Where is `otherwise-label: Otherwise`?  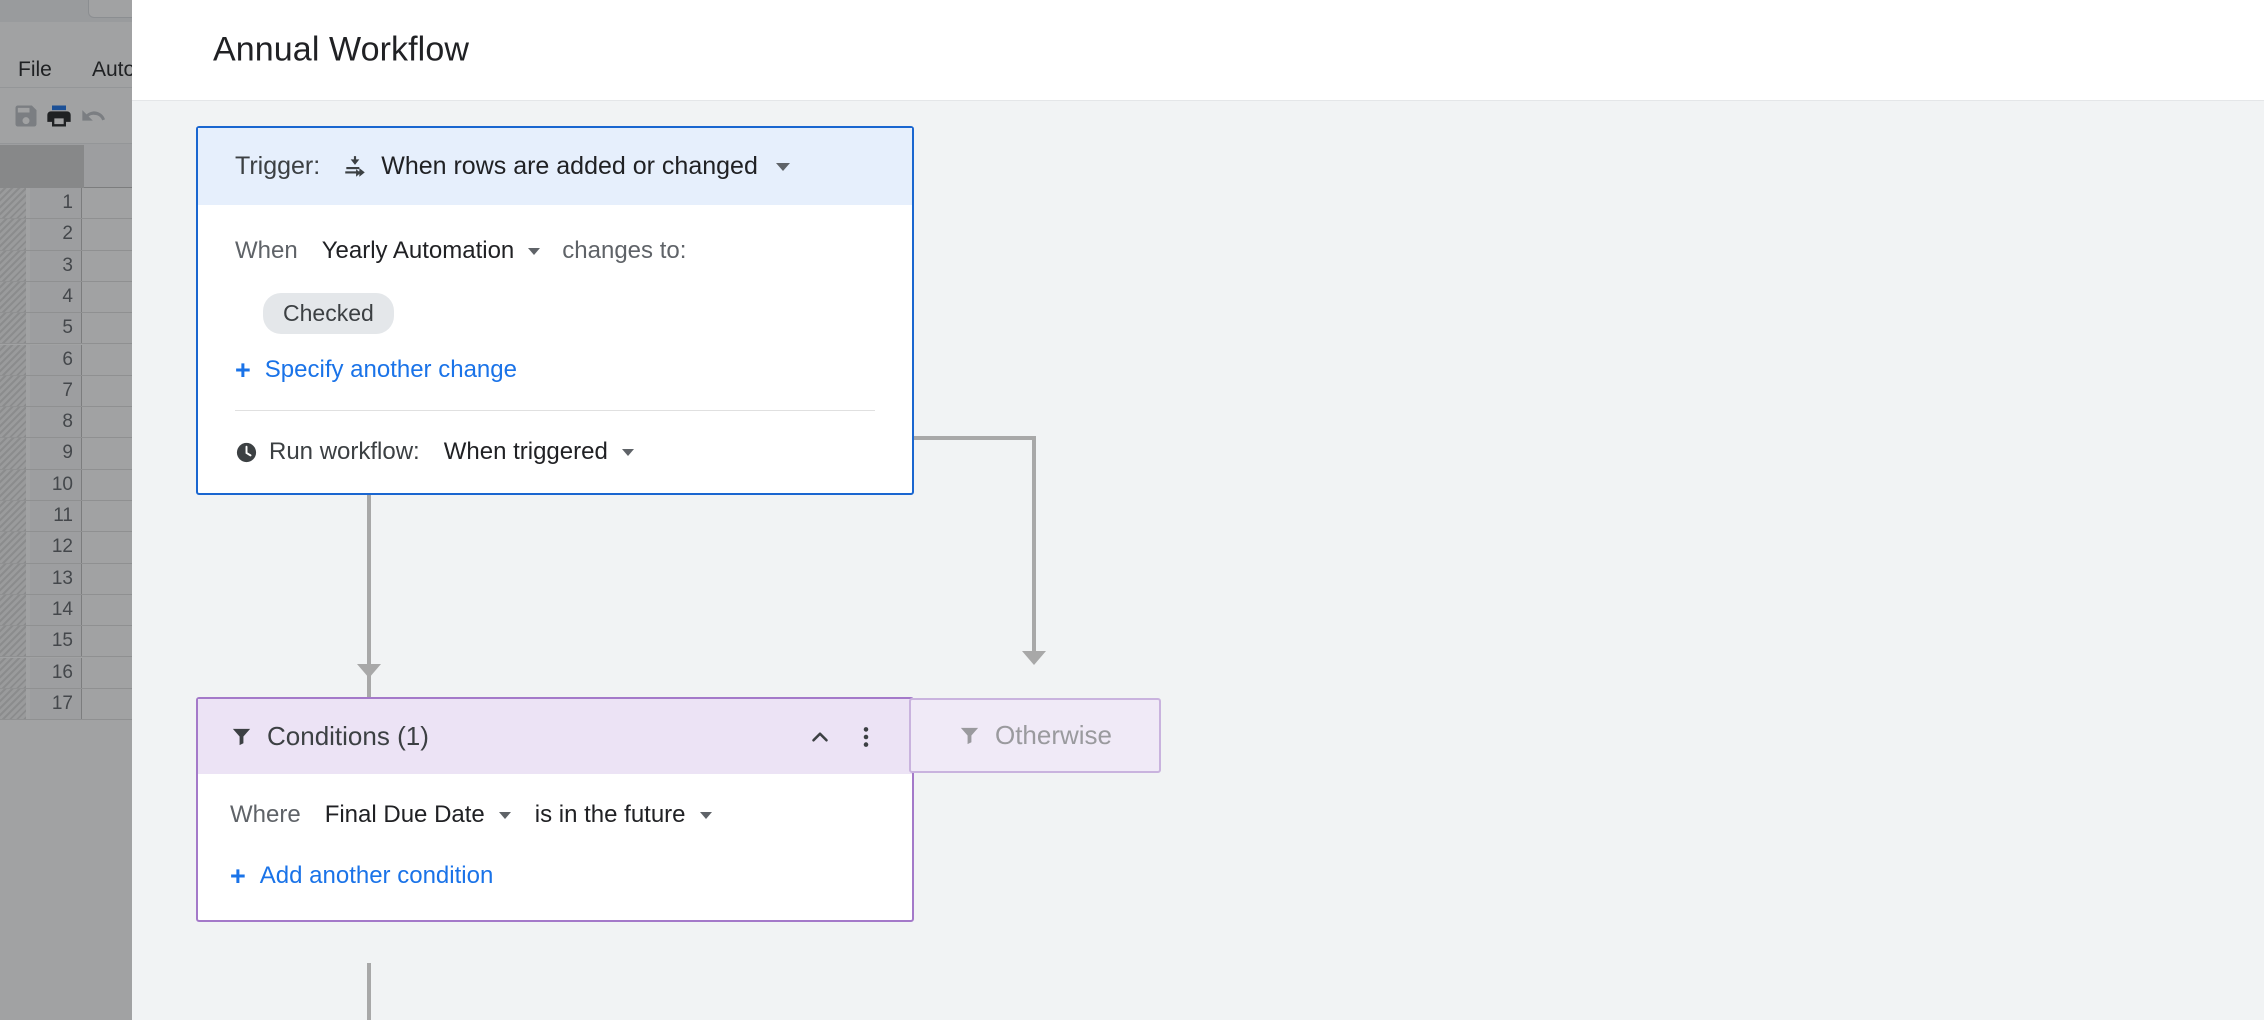 otherwise-label: Otherwise is located at coordinates (1053, 735).